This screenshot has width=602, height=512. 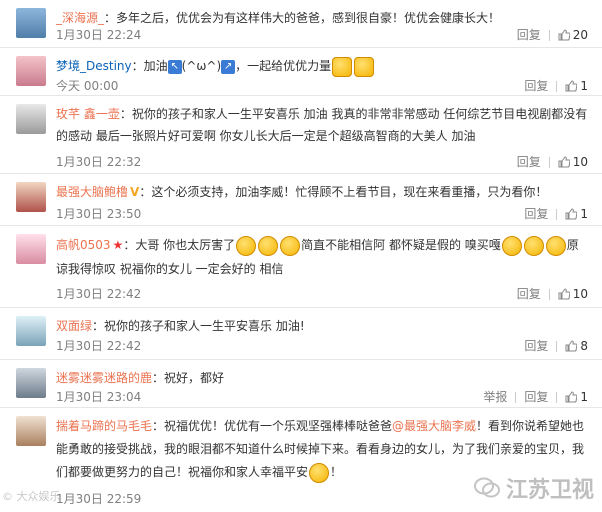 I want to click on comment-text: 简直不能相信阿 都怀疑是假的 嗅买嘎, so click(x=401, y=245).